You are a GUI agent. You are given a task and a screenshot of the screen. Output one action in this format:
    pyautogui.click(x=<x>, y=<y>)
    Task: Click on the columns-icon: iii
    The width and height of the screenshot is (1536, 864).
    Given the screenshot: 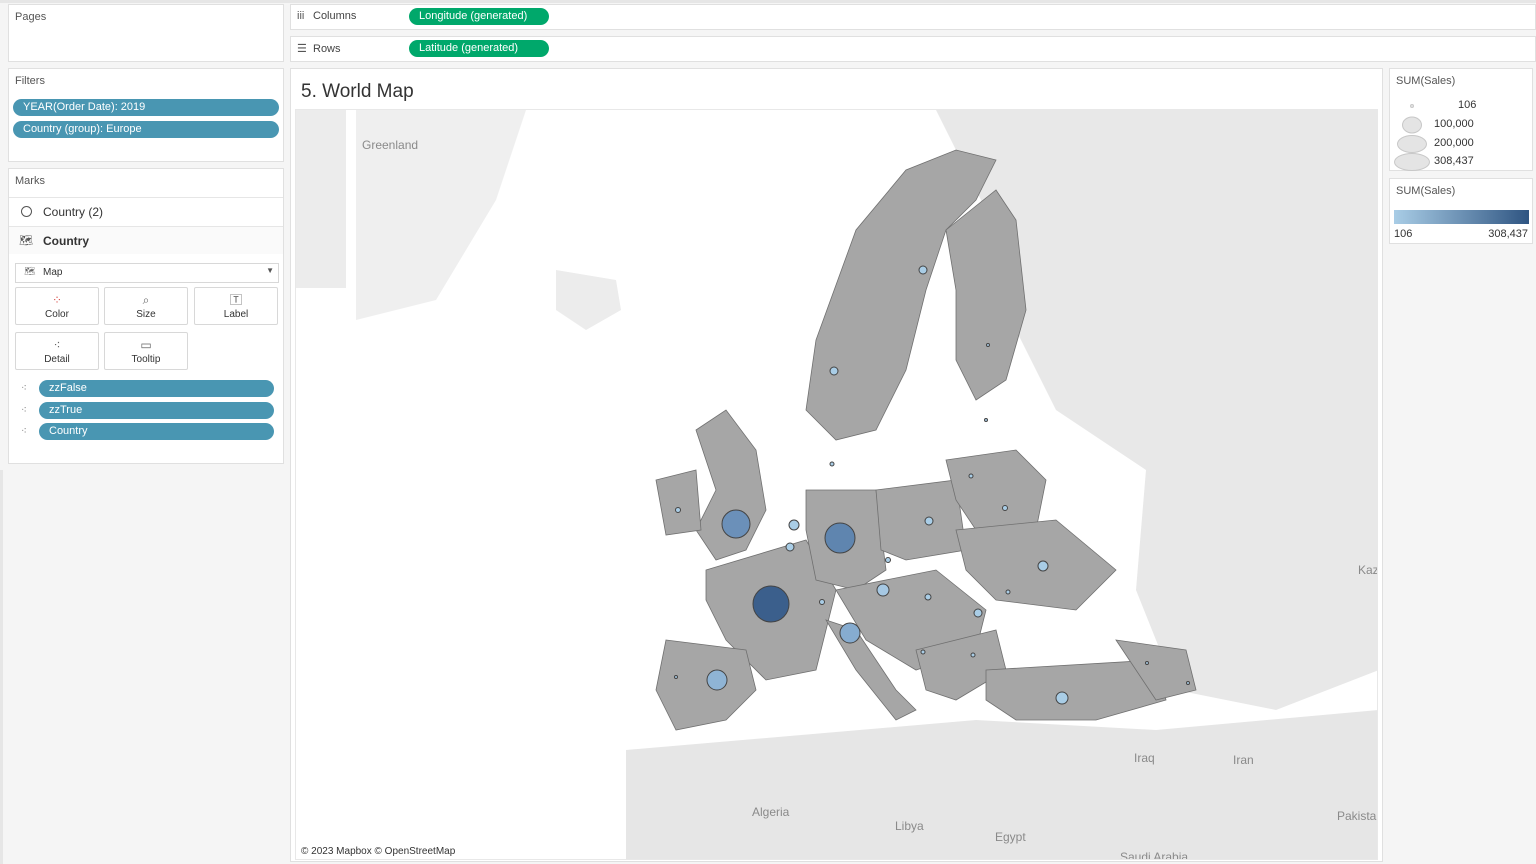 What is the action you would take?
    pyautogui.click(x=301, y=16)
    